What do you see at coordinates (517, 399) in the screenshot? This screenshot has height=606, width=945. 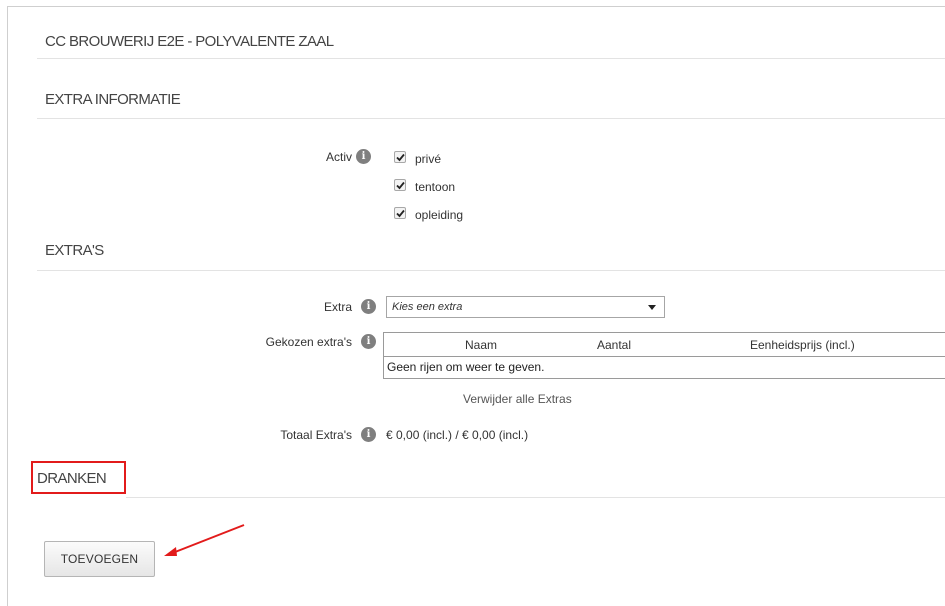 I see `remove-all-extras-link: Verwijder alle Extras` at bounding box center [517, 399].